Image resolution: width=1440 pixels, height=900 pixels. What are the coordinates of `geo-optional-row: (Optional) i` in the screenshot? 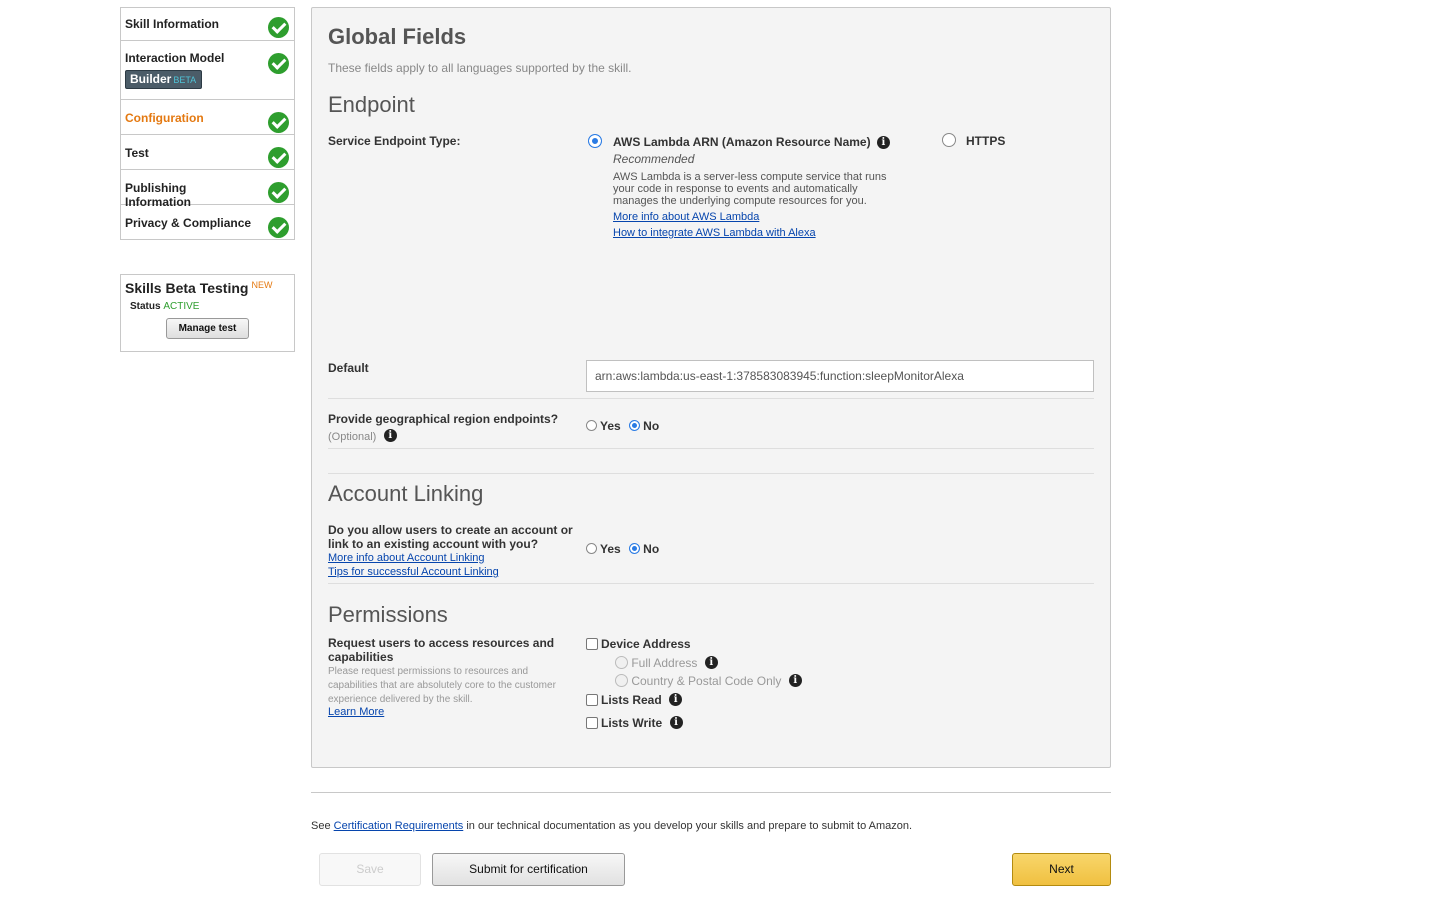 It's located at (362, 436).